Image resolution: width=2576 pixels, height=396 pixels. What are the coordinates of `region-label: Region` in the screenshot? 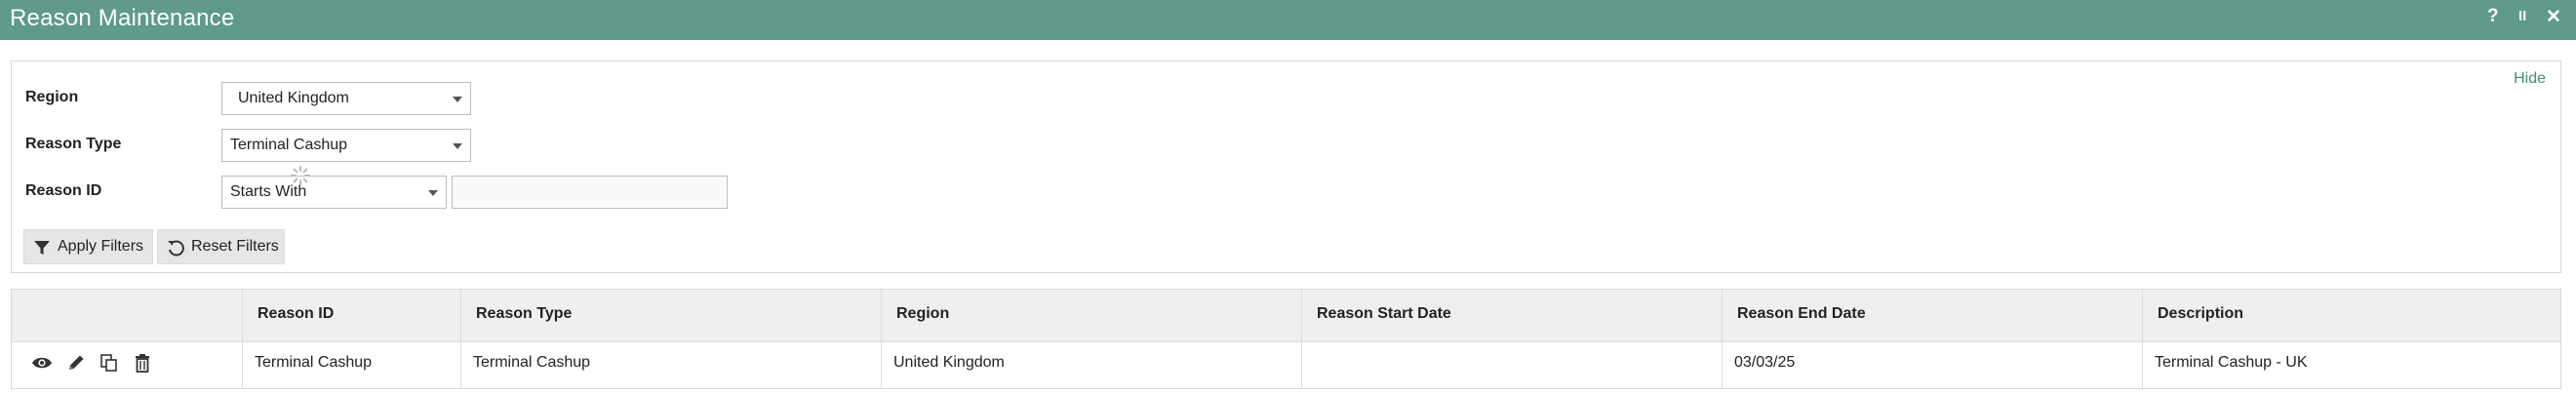 It's located at (52, 97).